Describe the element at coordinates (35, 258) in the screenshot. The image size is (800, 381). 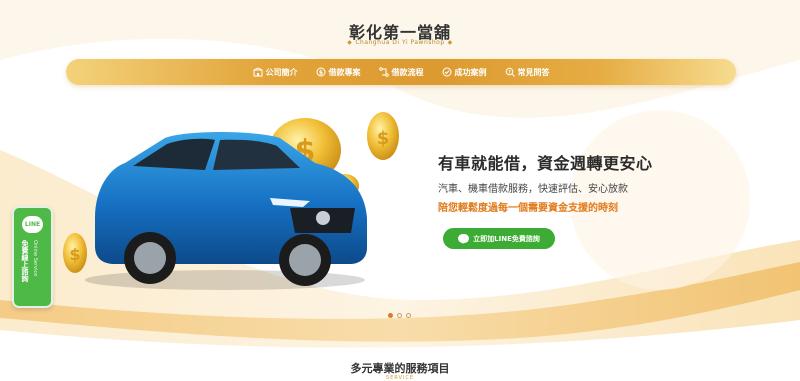
I see `side-tab-label-en: Online Service` at that location.